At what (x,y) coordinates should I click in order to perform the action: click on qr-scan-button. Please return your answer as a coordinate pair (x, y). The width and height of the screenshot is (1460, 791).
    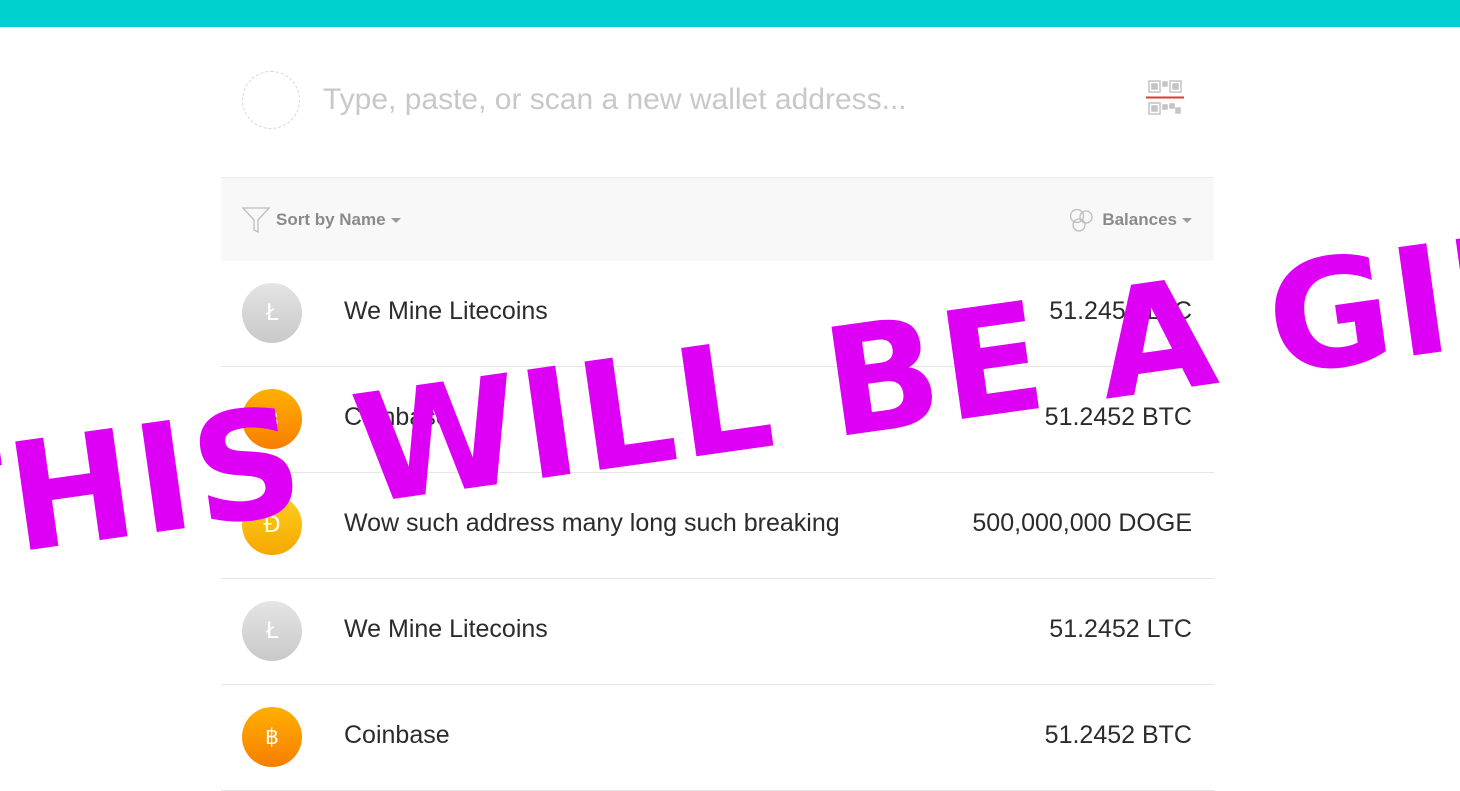
    Looking at the image, I should click on (1165, 98).